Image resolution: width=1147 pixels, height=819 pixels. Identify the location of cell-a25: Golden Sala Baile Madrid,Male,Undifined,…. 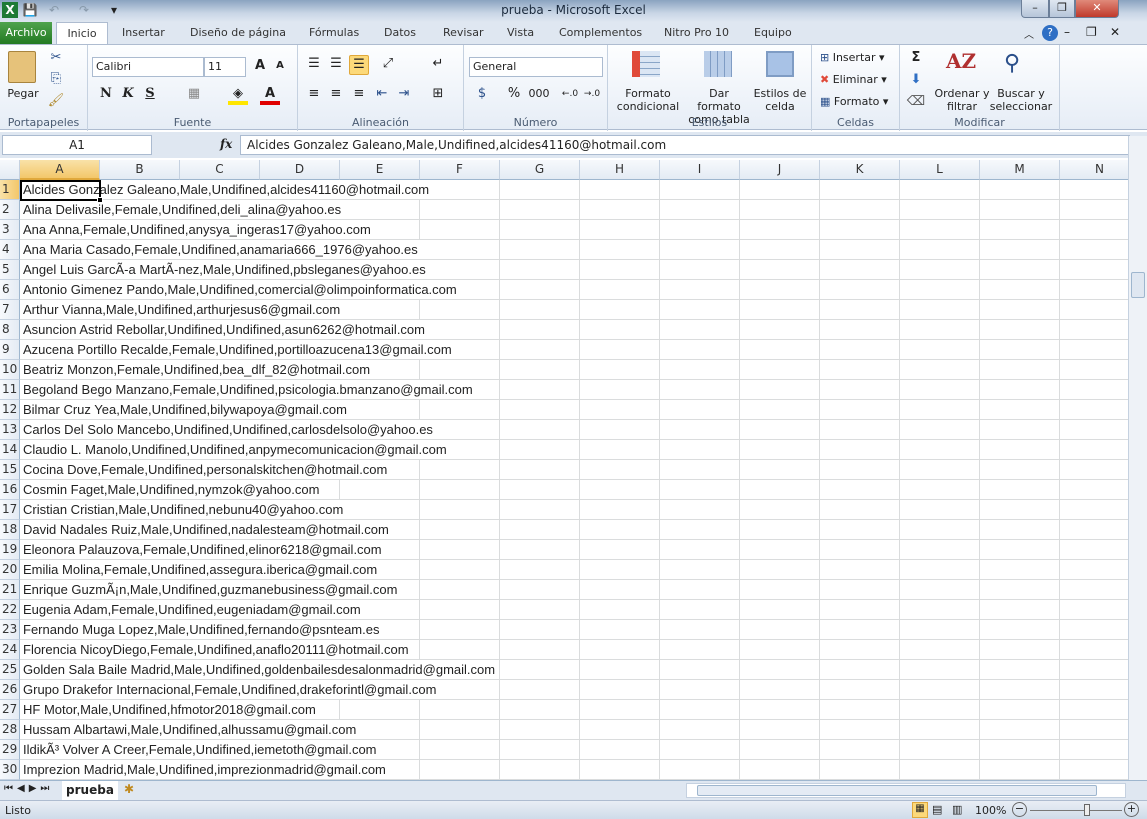
(260, 669).